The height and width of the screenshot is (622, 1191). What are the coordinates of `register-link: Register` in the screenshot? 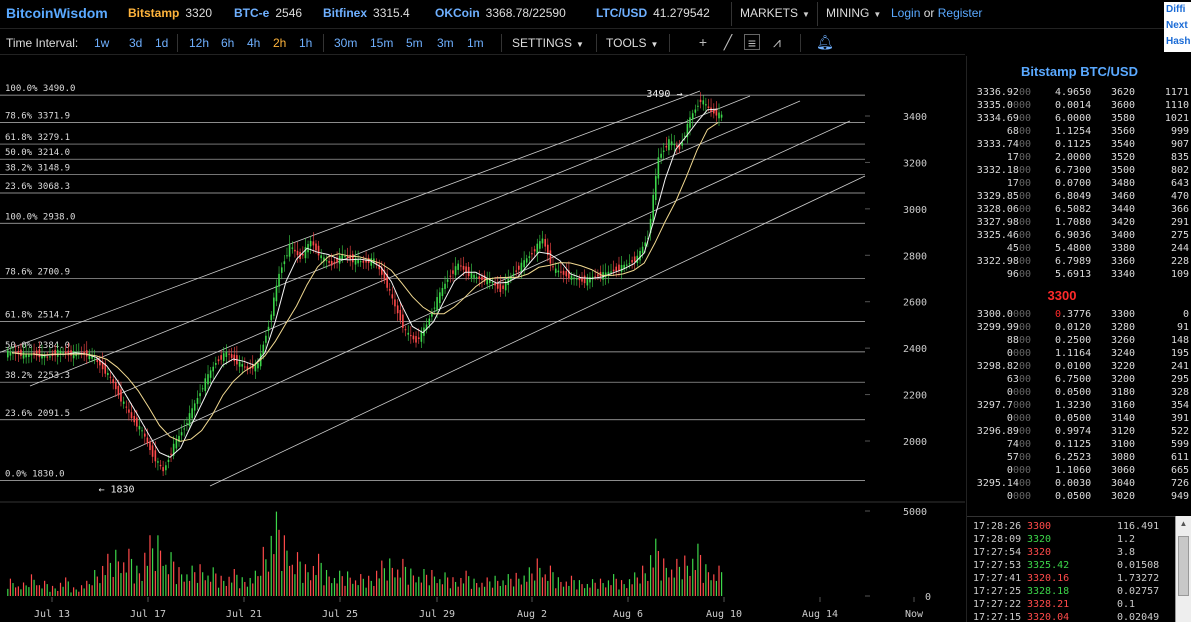 It's located at (960, 13).